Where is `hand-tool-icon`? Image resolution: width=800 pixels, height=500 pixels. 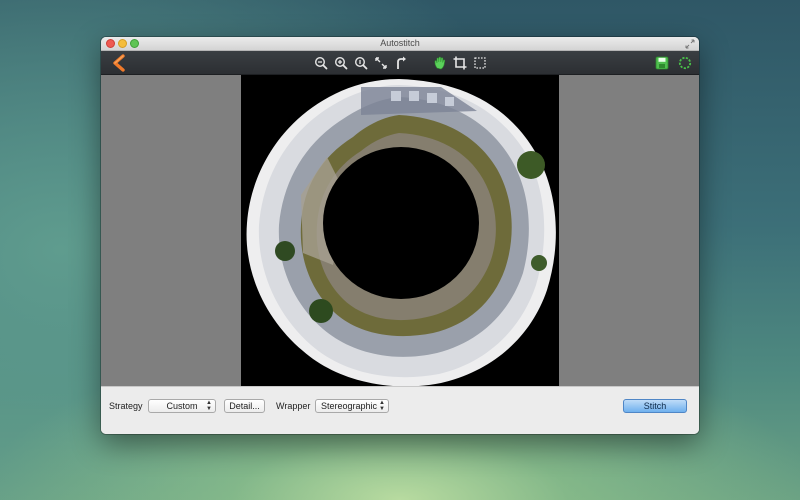
hand-tool-icon is located at coordinates (440, 63).